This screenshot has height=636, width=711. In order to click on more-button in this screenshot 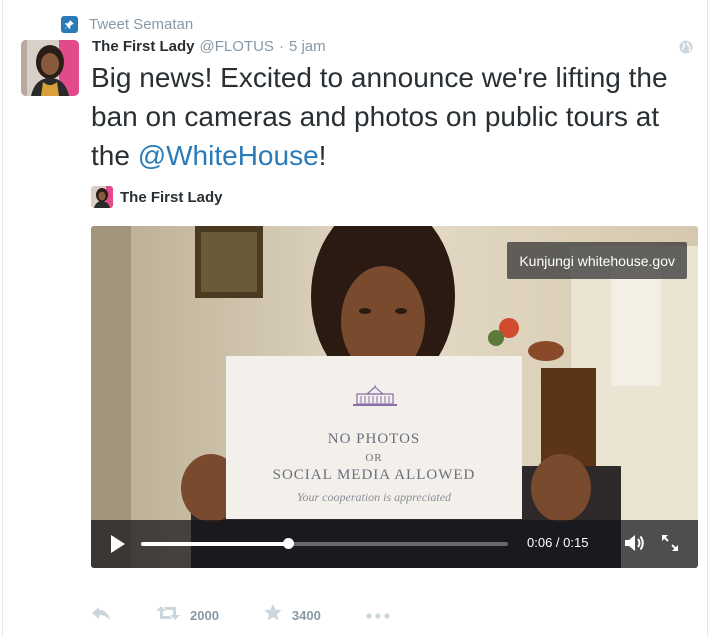, I will do `click(378, 615)`.